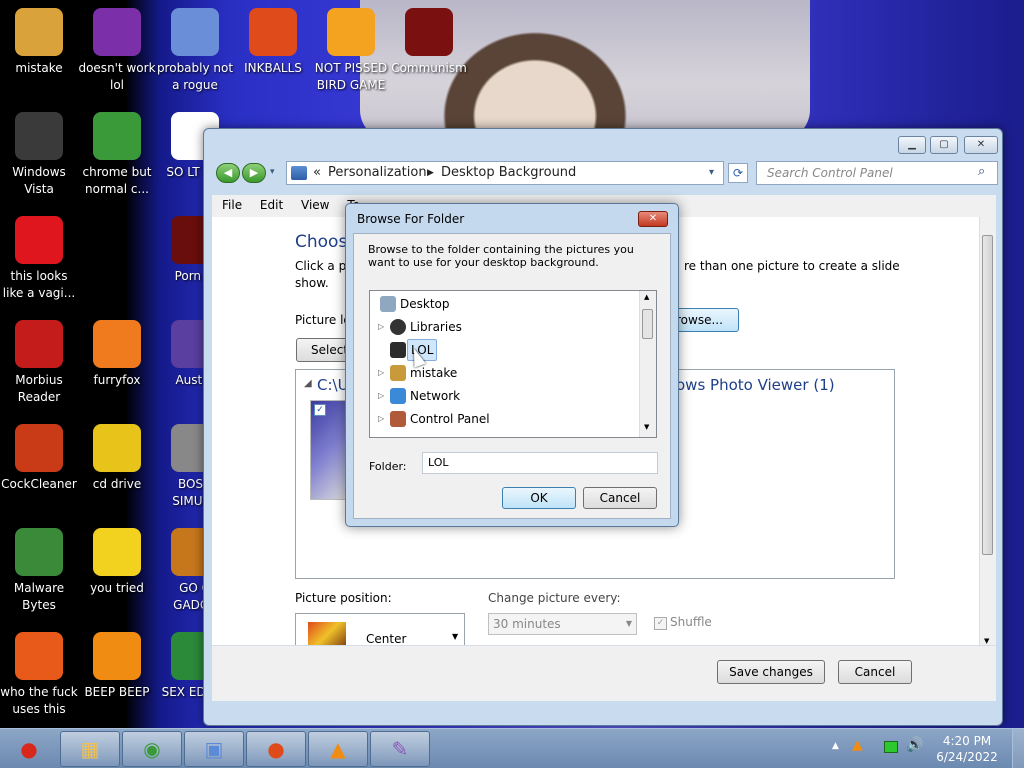 This screenshot has height=768, width=1024. I want to click on address-bar: « Personalization ▶ Desktop Background ▾, so click(505, 173).